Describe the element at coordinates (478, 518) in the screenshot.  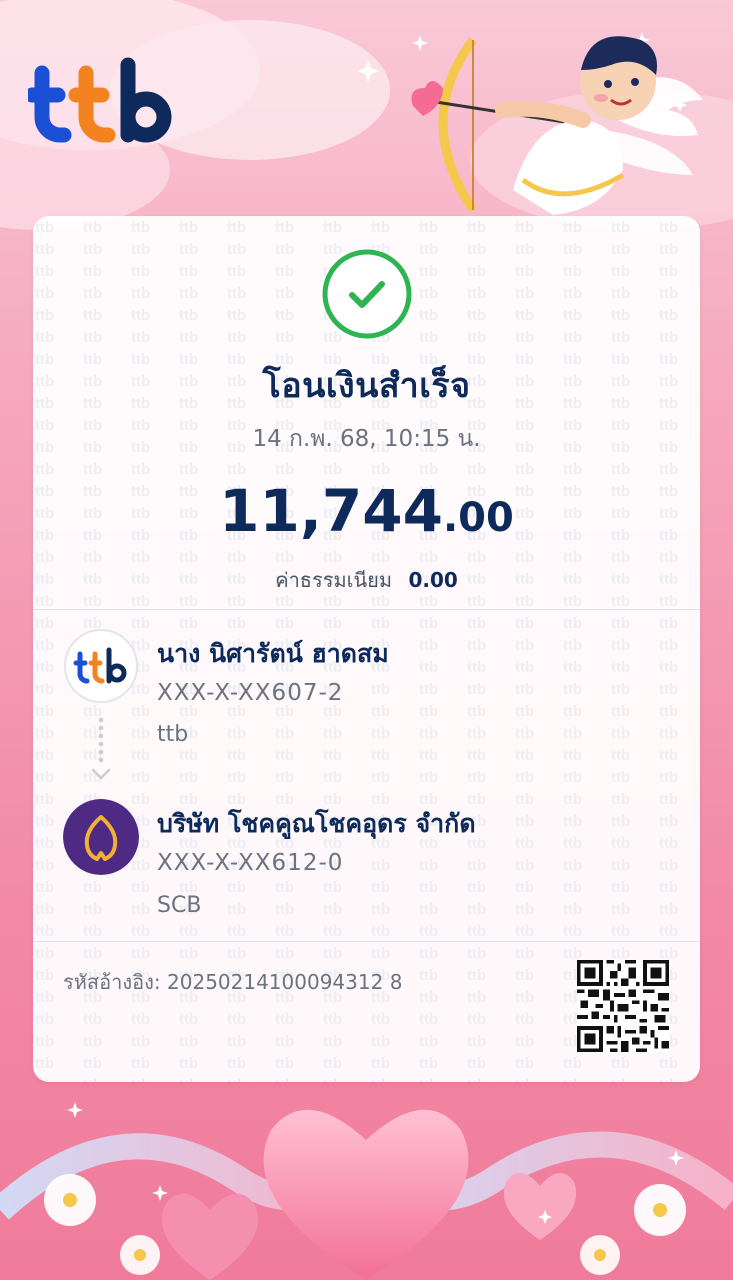
I see `amount-decimal: .00` at that location.